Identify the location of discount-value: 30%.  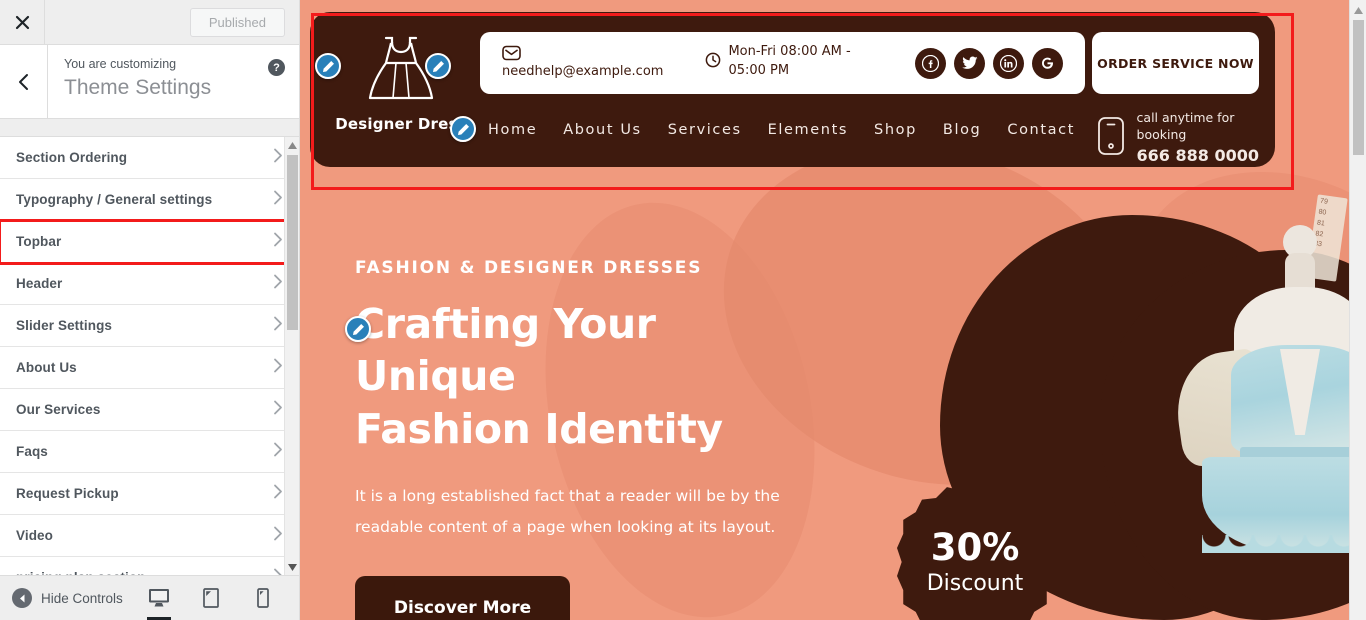
(975, 547).